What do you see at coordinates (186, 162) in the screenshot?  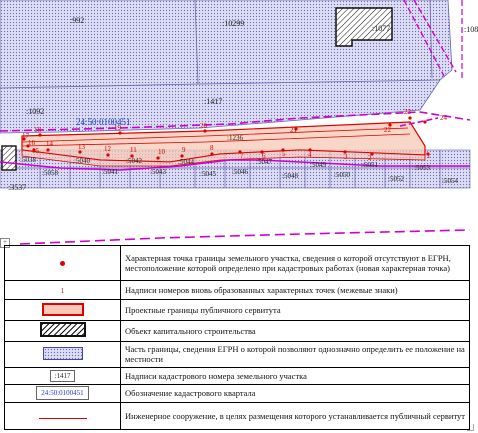 I see `svg-text: :5044` at bounding box center [186, 162].